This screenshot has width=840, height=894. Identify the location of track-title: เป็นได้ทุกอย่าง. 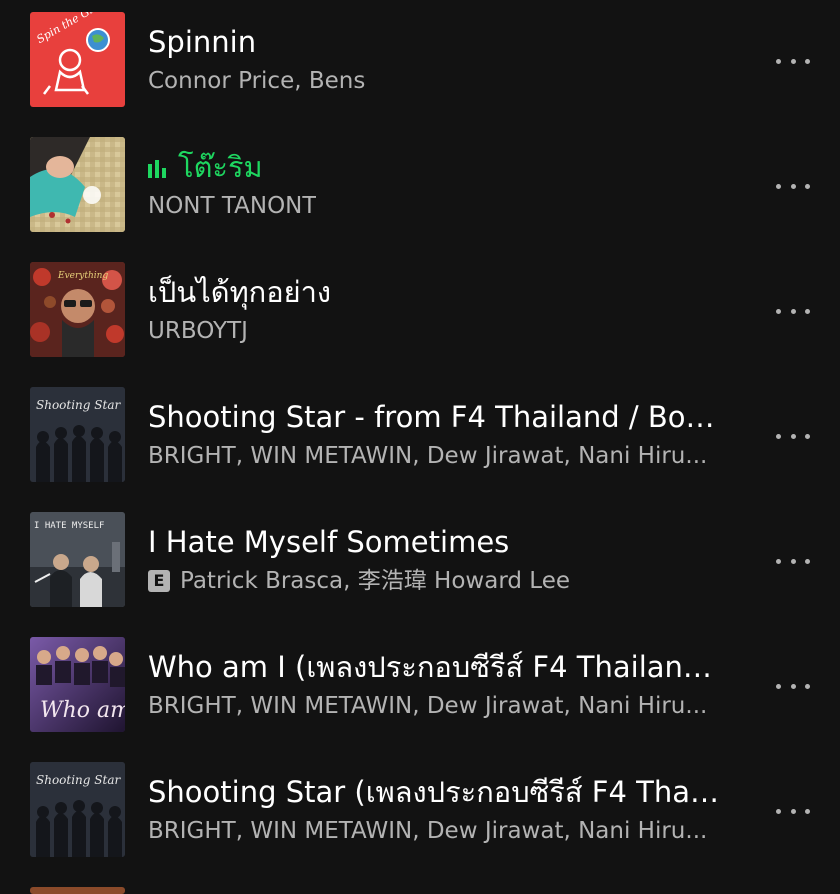
(240, 292).